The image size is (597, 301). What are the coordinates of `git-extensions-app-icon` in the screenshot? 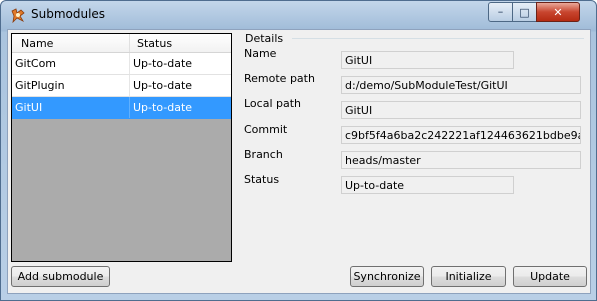 It's located at (18, 15).